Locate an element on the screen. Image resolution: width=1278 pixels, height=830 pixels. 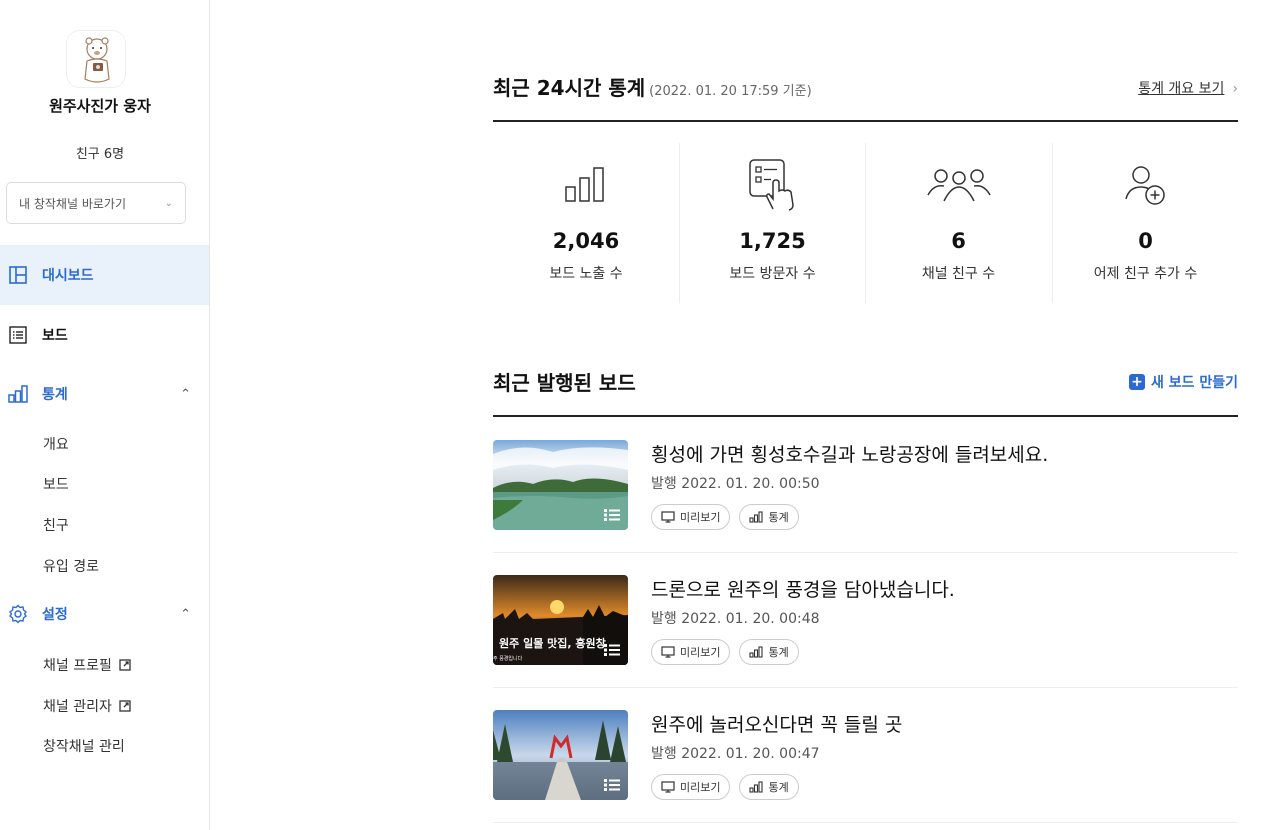
stat-value: 2,046 is located at coordinates (586, 241).